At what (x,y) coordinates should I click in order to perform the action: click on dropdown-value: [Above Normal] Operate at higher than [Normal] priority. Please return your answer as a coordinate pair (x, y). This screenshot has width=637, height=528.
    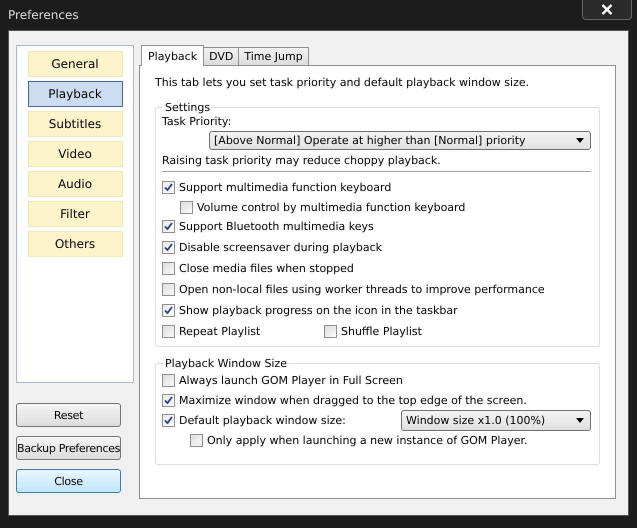
    Looking at the image, I should click on (370, 140).